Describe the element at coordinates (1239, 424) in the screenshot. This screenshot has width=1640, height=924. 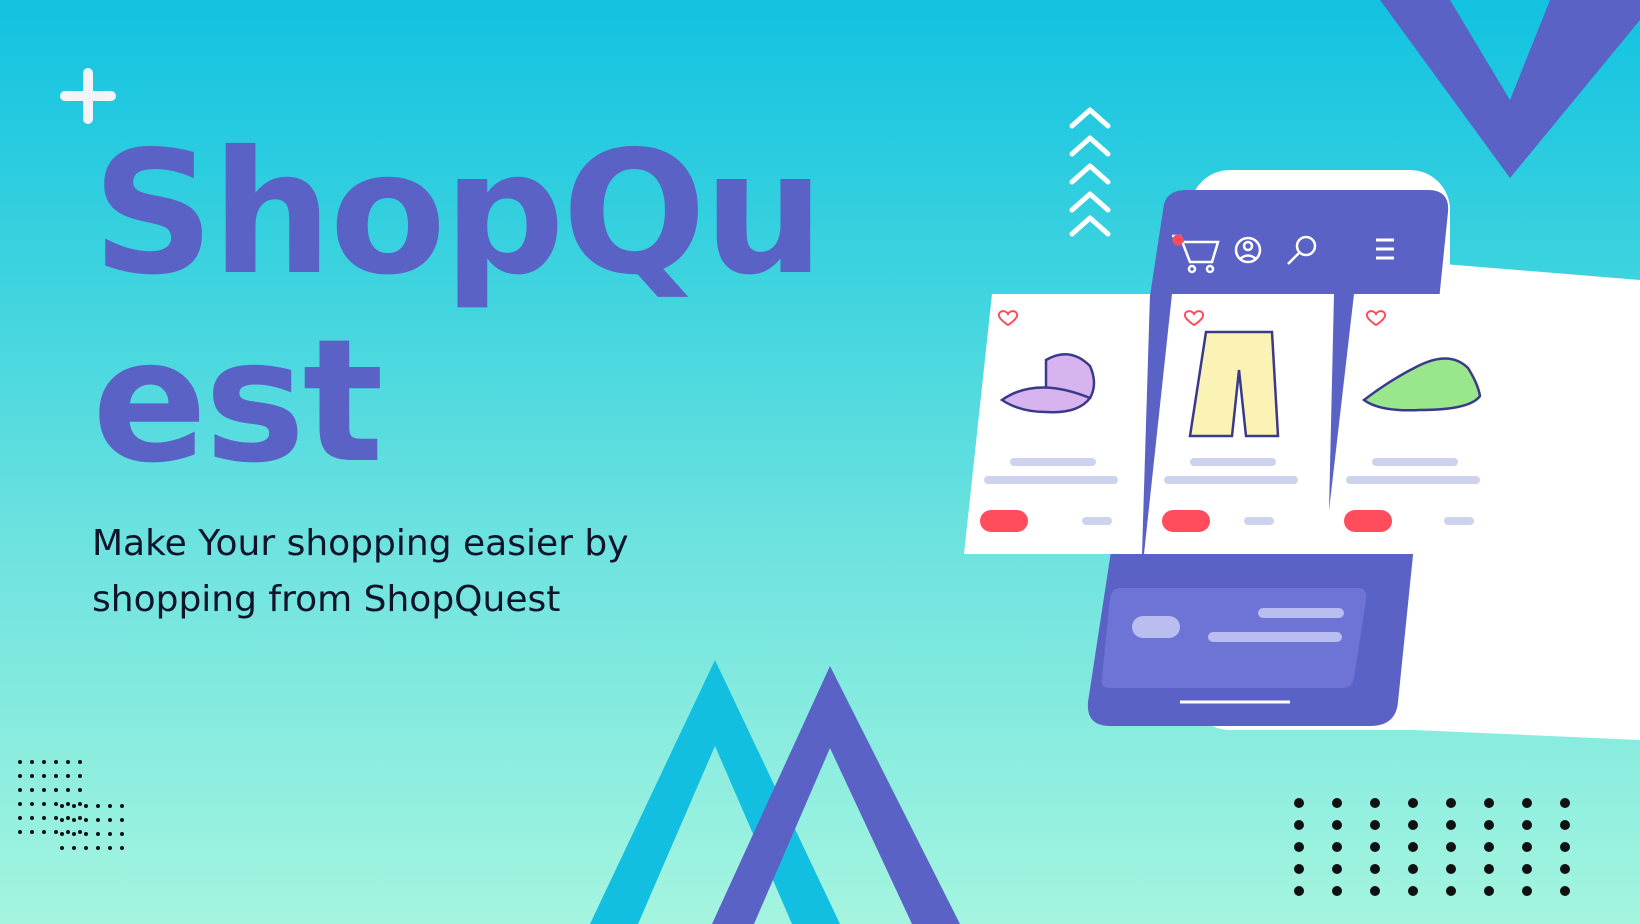
I see `product-card-shorts` at that location.